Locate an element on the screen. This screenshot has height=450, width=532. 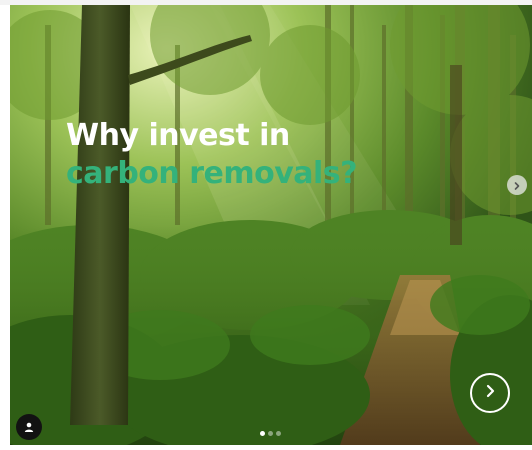
chevron-right-circle-icon is located at coordinates (490, 393).